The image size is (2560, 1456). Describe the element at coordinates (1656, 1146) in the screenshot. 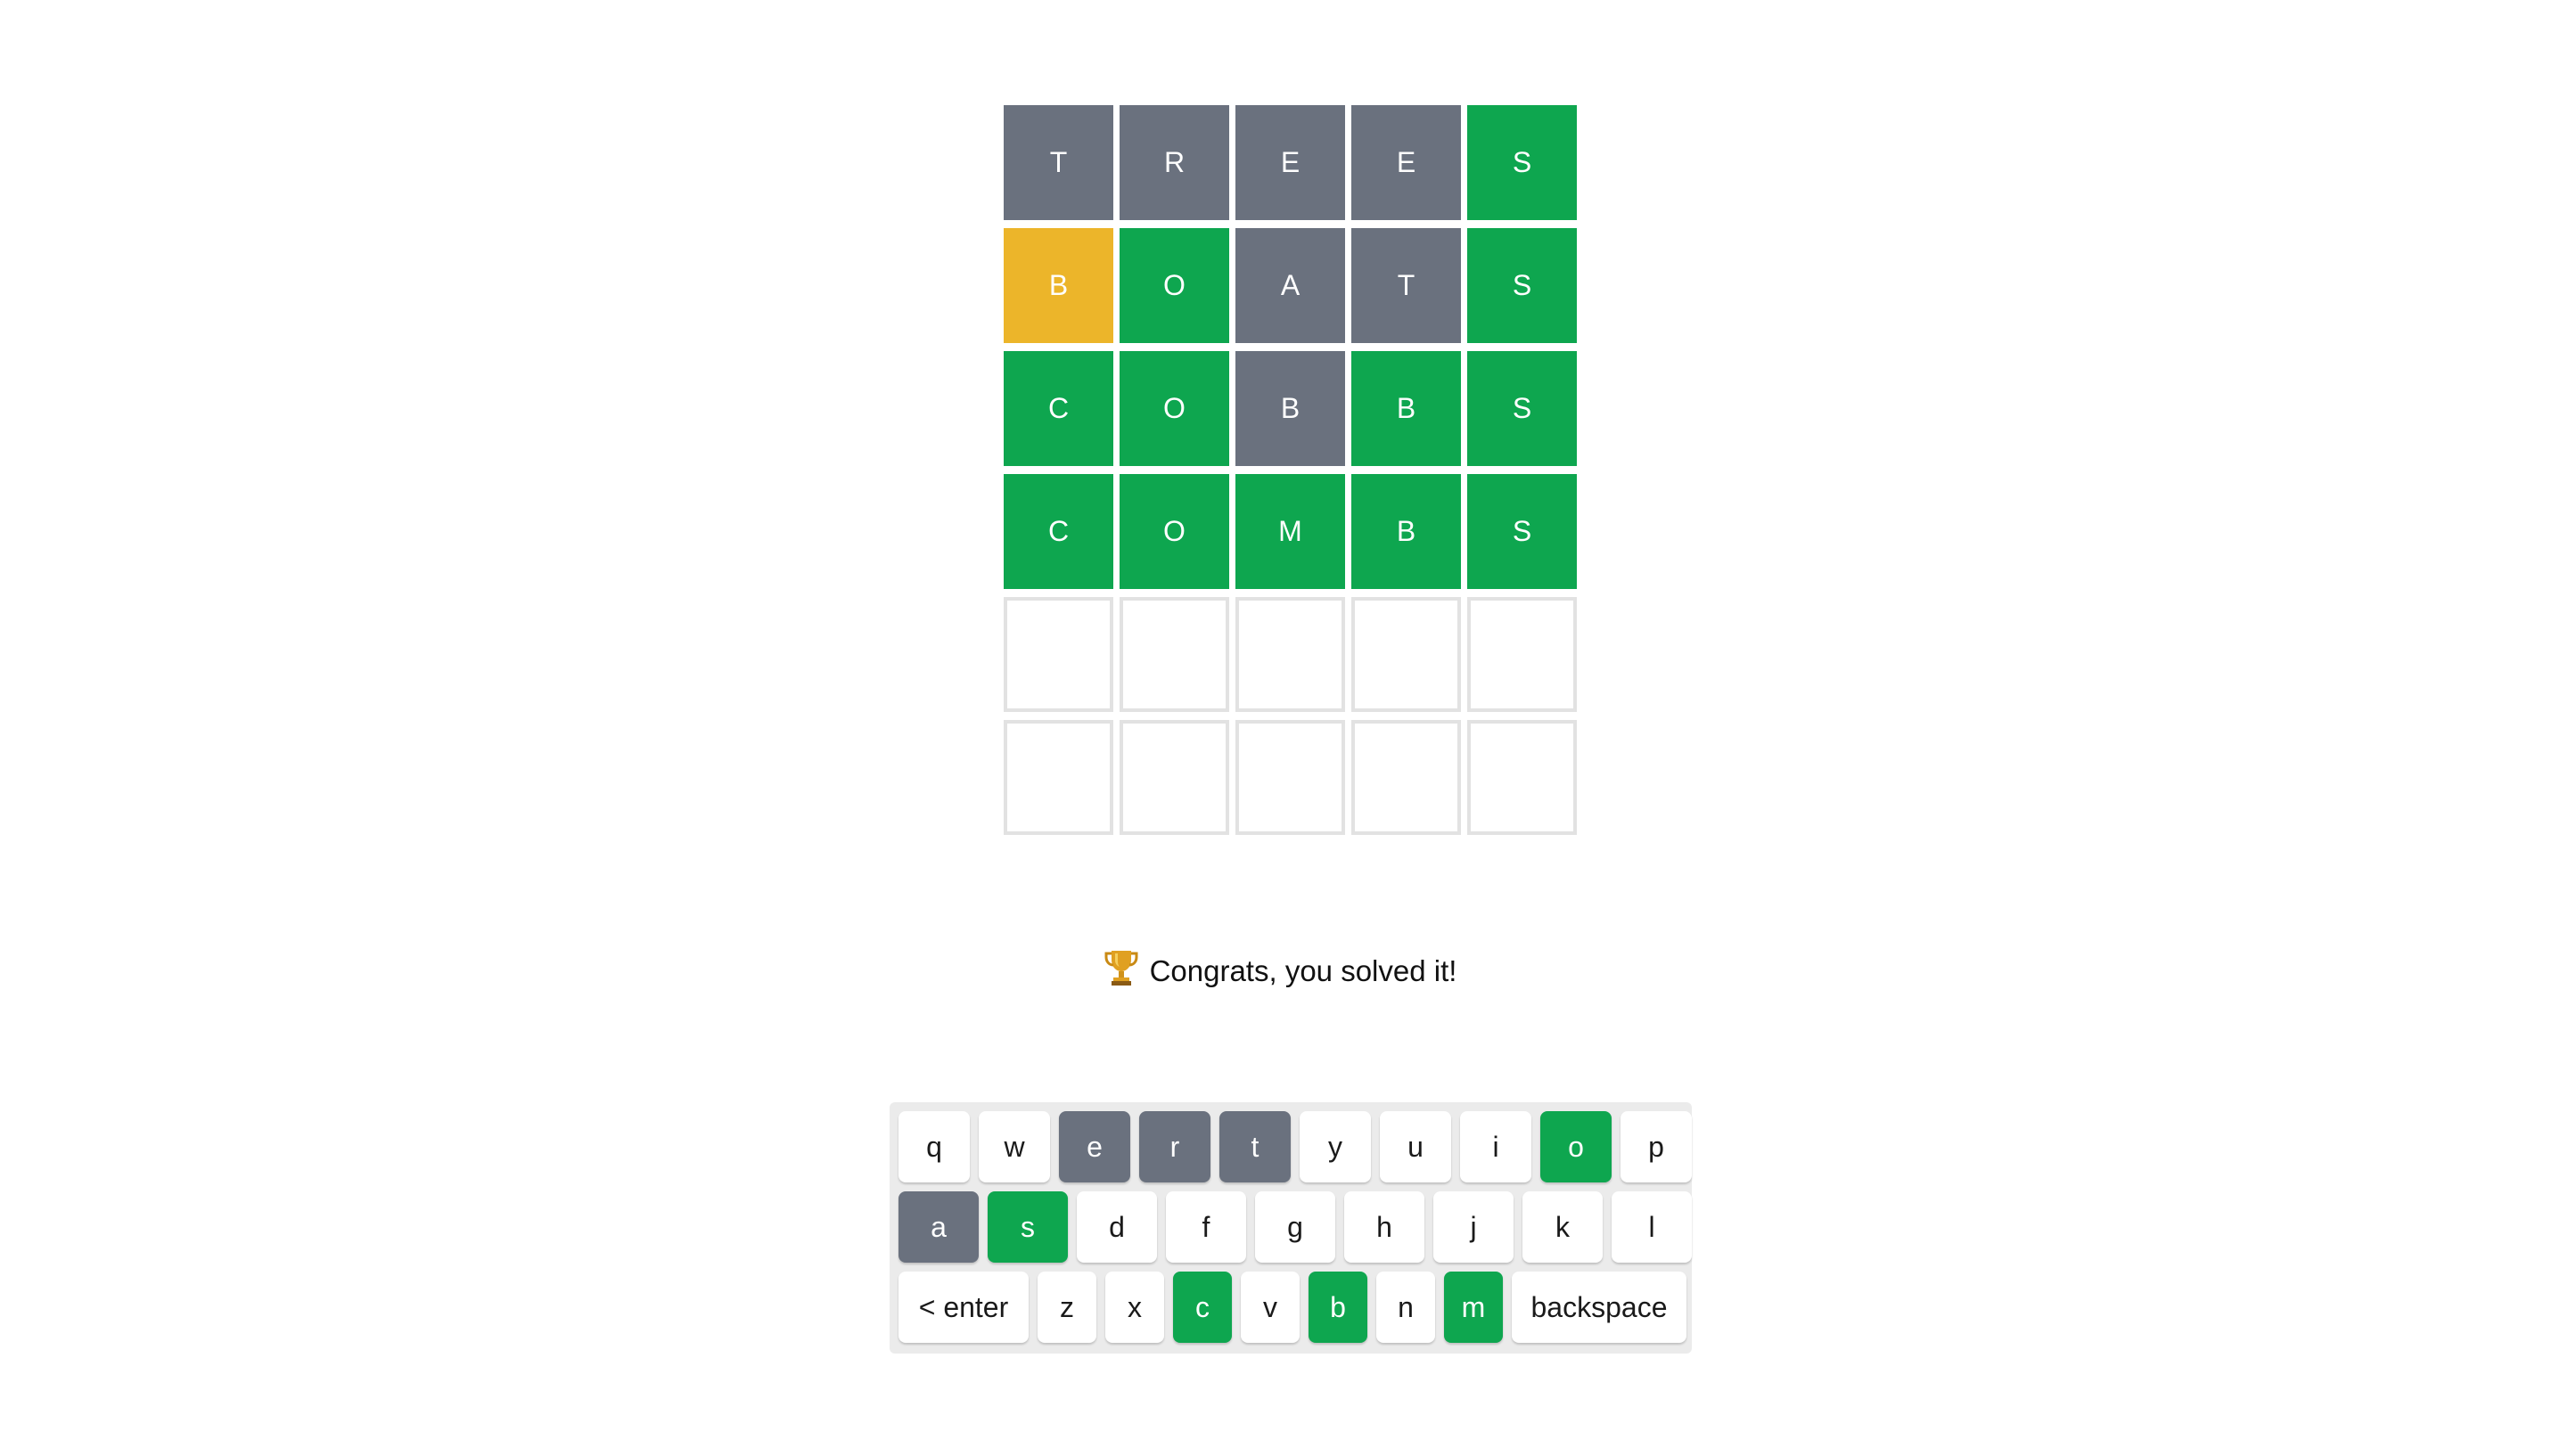

I see `key-p: p` at that location.